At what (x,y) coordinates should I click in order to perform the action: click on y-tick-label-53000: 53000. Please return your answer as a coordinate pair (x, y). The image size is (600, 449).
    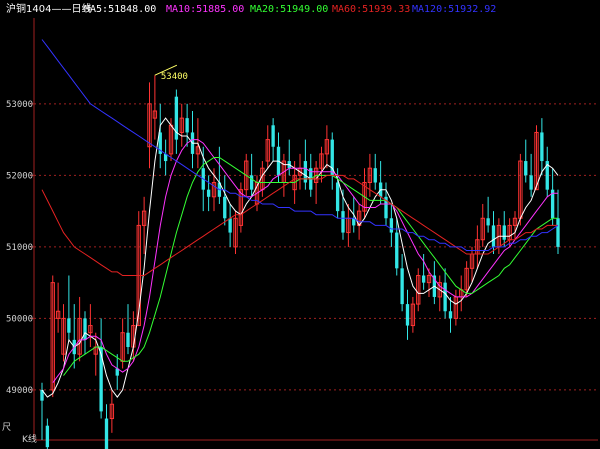
    Looking at the image, I should click on (19, 105).